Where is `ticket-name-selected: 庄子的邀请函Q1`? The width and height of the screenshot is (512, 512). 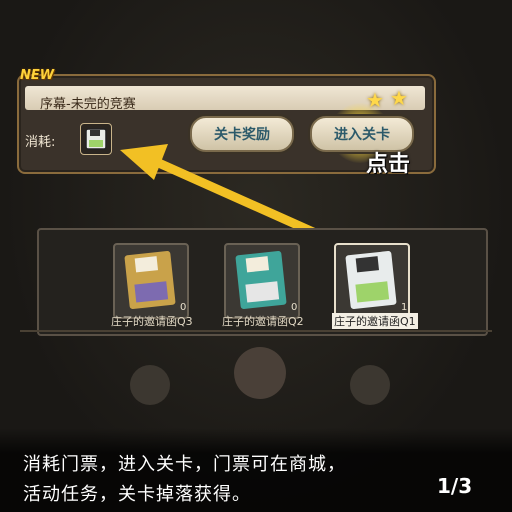 ticket-name-selected: 庄子的邀请函Q1 is located at coordinates (375, 321).